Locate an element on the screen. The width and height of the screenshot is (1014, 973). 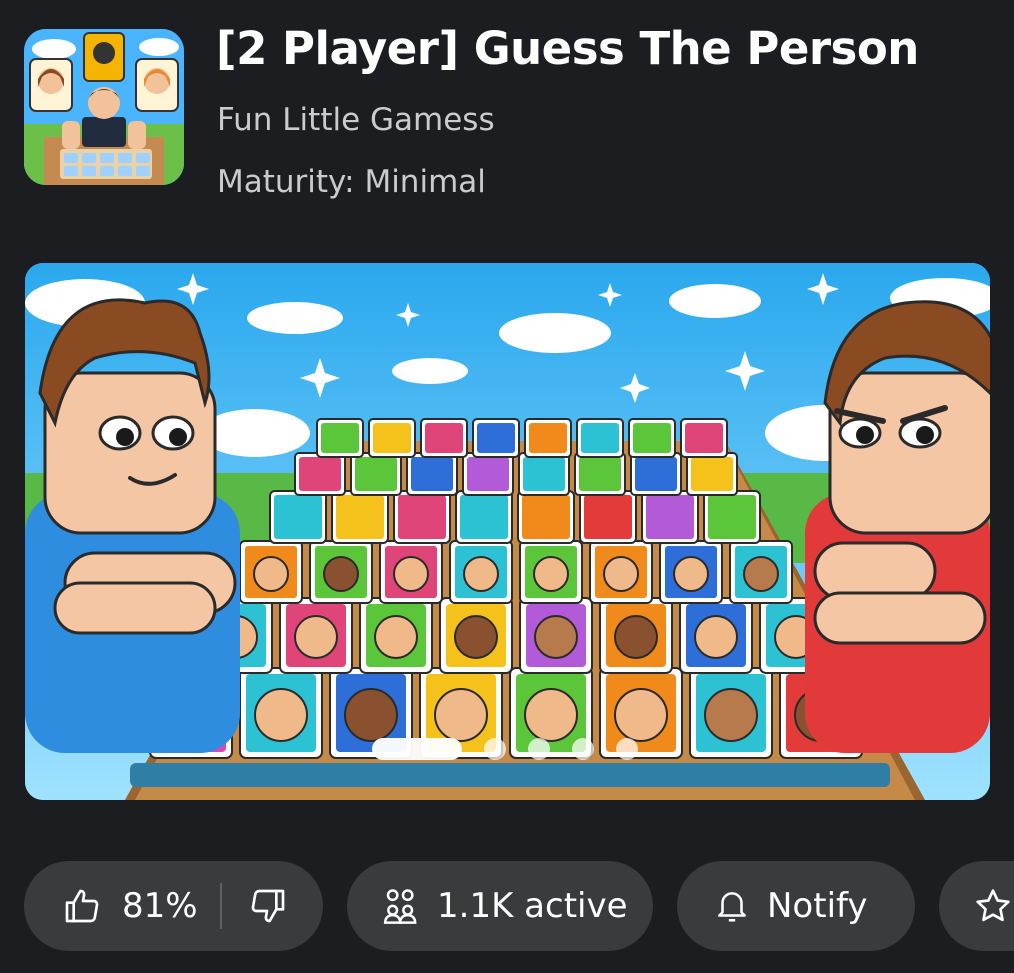
creator-name: Fun Little Gamess is located at coordinates (356, 120).